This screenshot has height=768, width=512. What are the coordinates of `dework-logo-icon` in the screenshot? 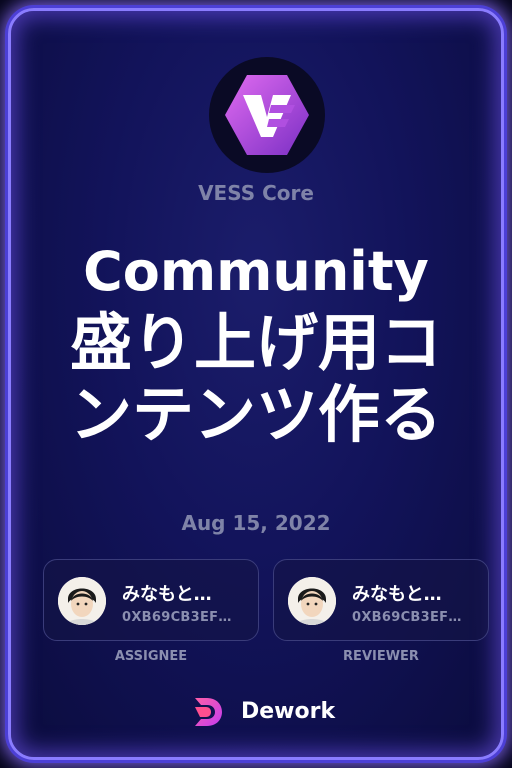 It's located at (208, 712).